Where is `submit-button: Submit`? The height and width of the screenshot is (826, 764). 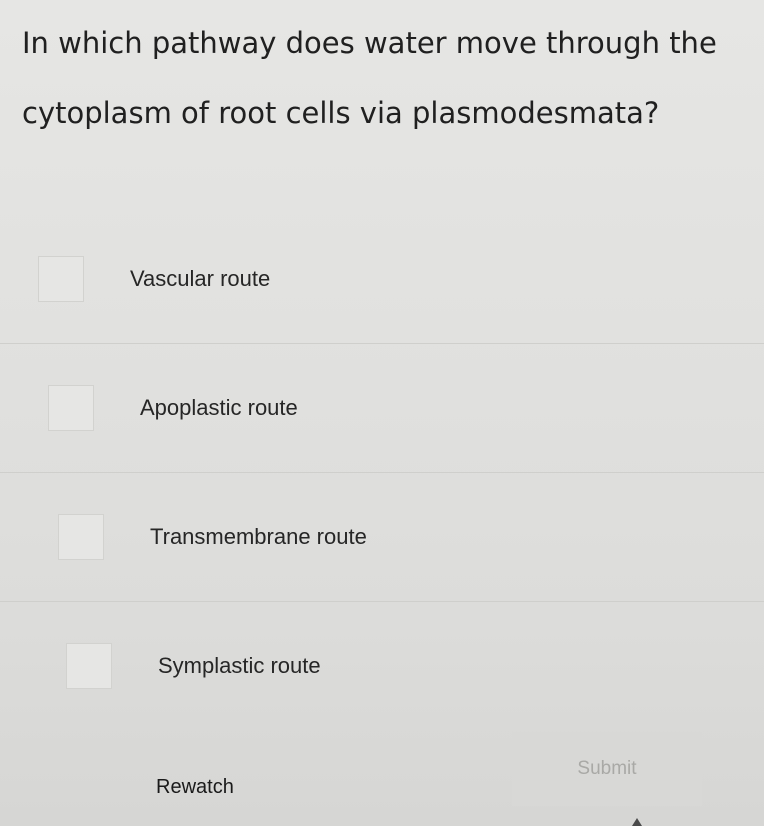 submit-button: Submit is located at coordinates (607, 769).